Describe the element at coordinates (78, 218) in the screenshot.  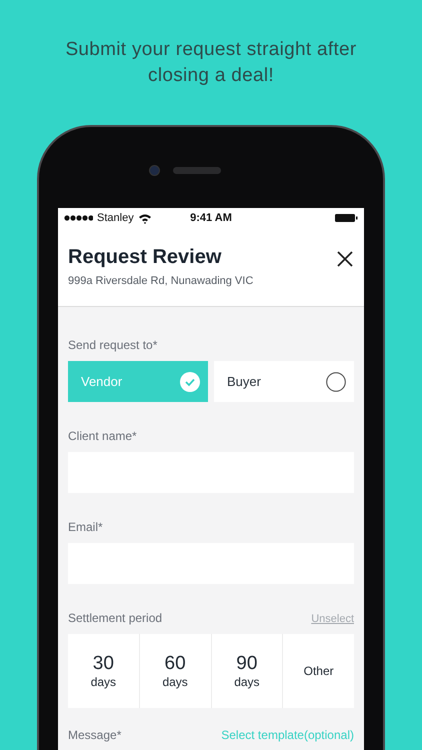
I see `signal-icon` at that location.